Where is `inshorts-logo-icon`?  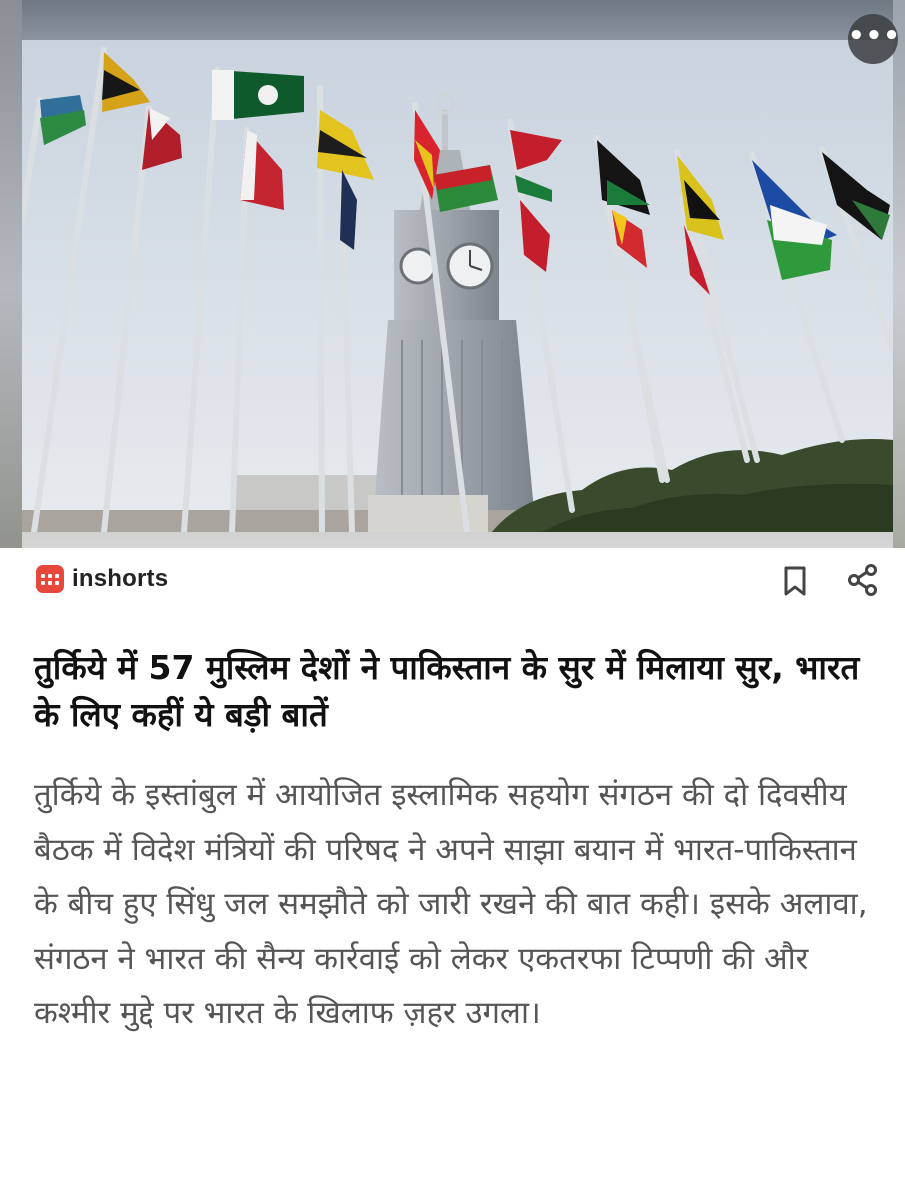 inshorts-logo-icon is located at coordinates (50, 579).